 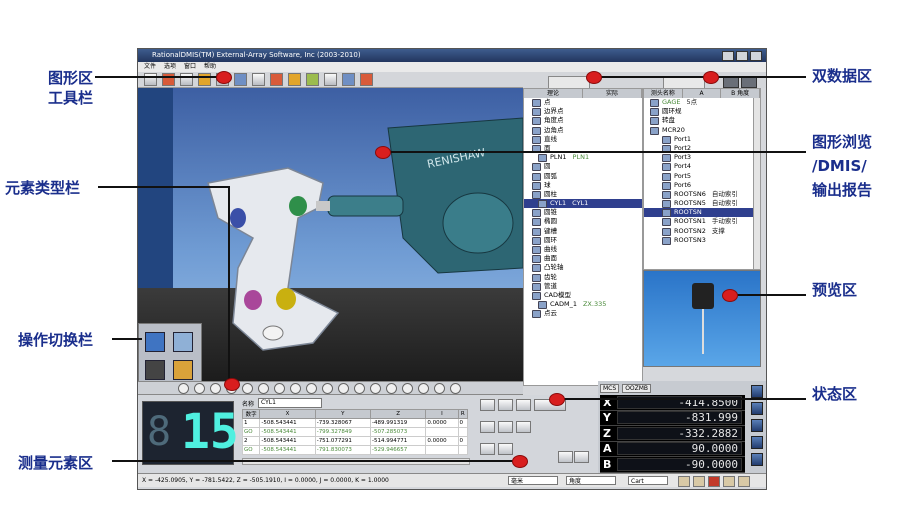 What do you see at coordinates (583, 231) in the screenshot?
I see `feature-item: 键槽` at bounding box center [583, 231].